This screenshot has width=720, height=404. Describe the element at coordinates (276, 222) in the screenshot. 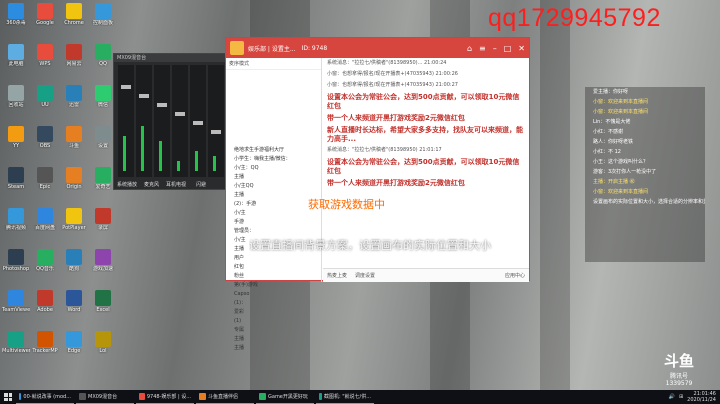

I see `roster-item: 手游` at that location.